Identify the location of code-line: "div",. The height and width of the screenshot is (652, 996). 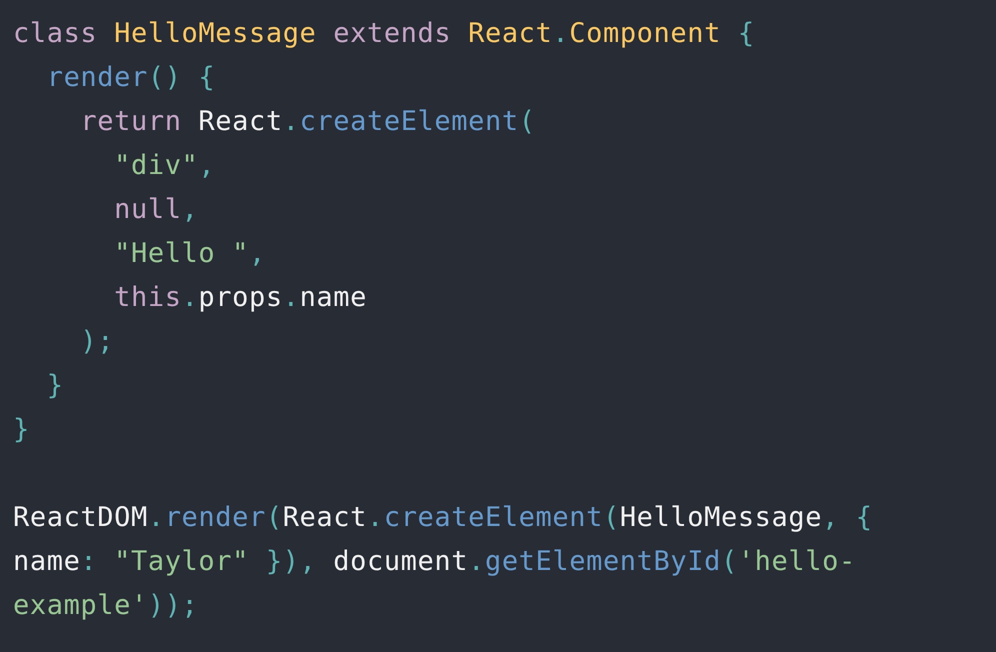
(164, 166).